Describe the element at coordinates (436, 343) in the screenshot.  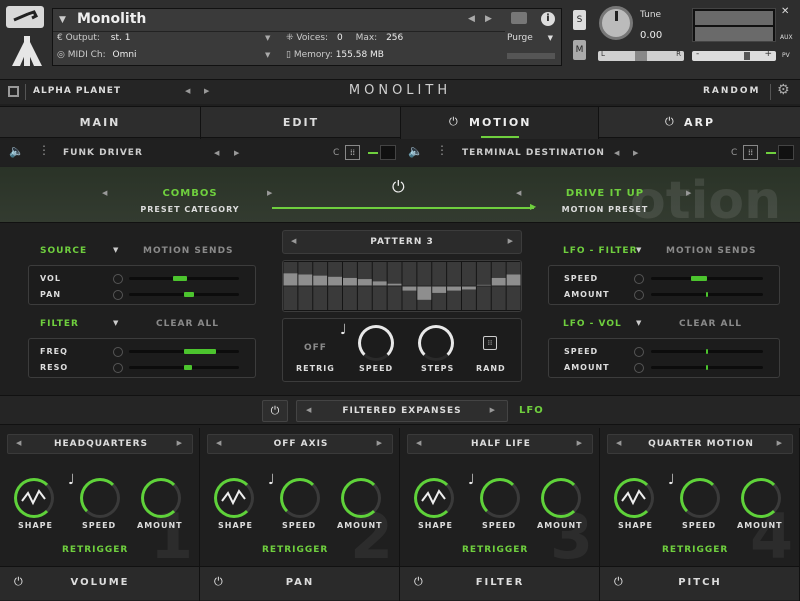
I see `steps-dial` at that location.